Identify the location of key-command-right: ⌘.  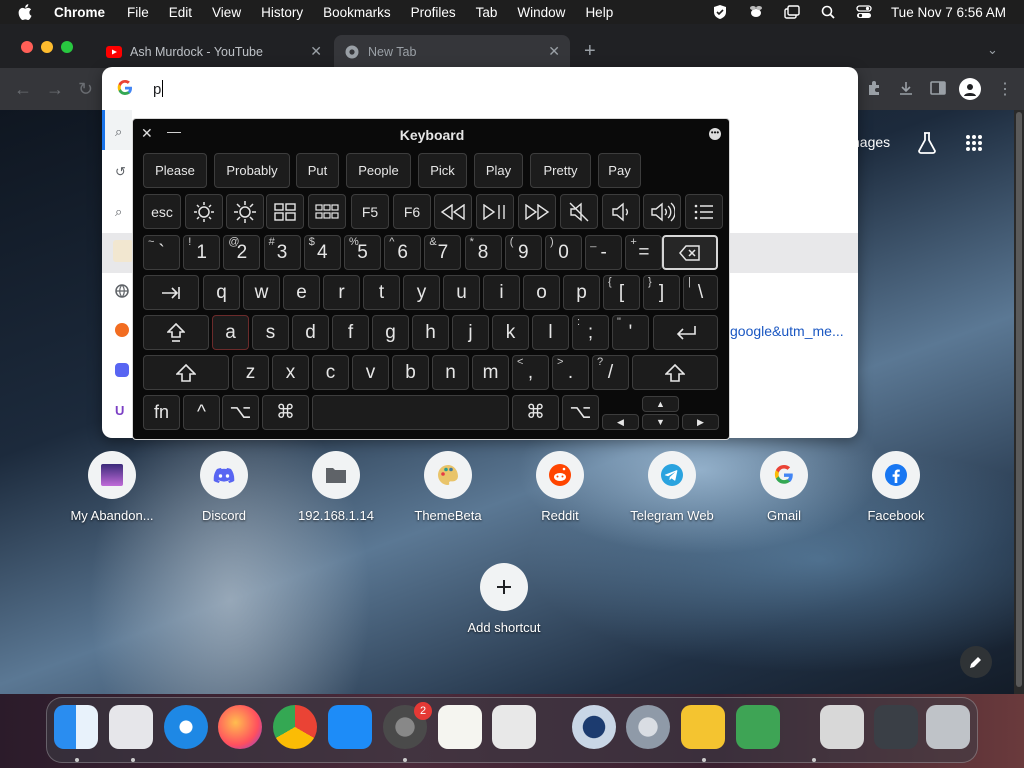
(535, 412).